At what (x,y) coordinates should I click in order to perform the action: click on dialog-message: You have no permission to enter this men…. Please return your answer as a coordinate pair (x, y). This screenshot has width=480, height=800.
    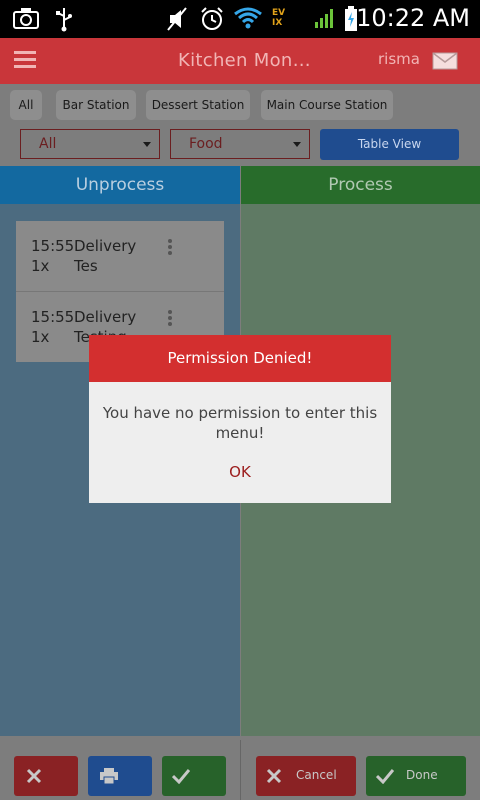
    Looking at the image, I should click on (240, 423).